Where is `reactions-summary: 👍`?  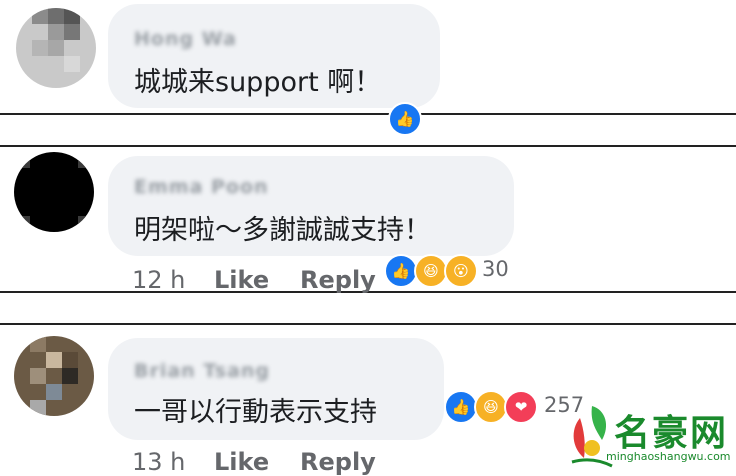
reactions-summary: 👍 is located at coordinates (413, 119).